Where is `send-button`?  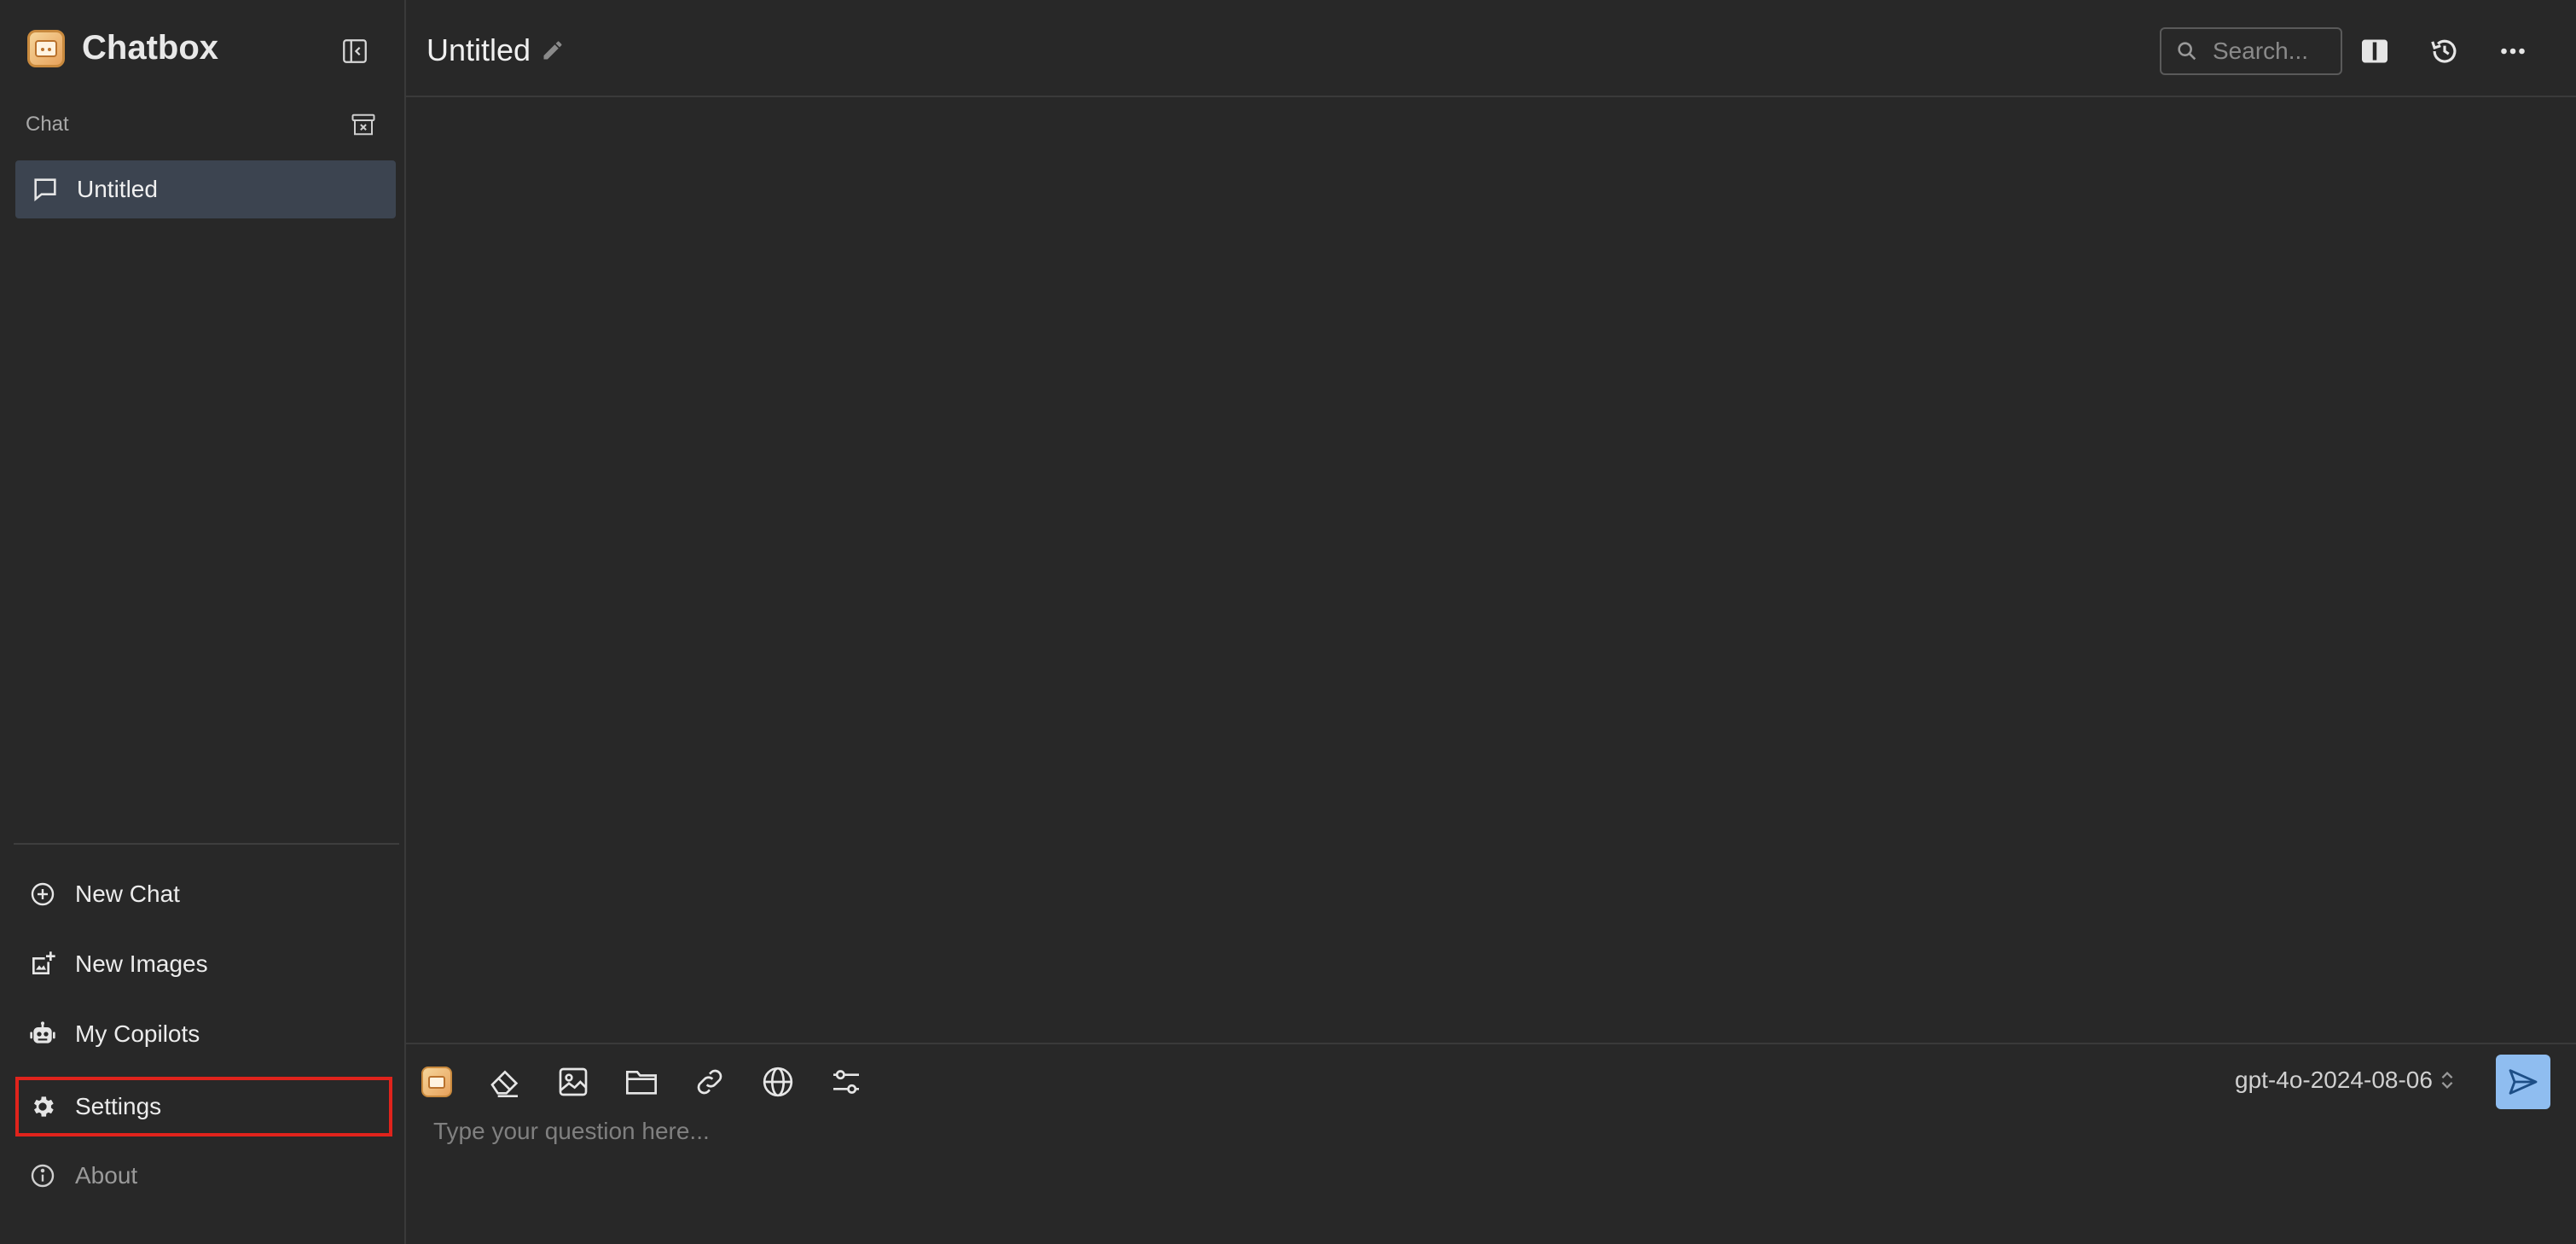
send-button is located at coordinates (2523, 1082).